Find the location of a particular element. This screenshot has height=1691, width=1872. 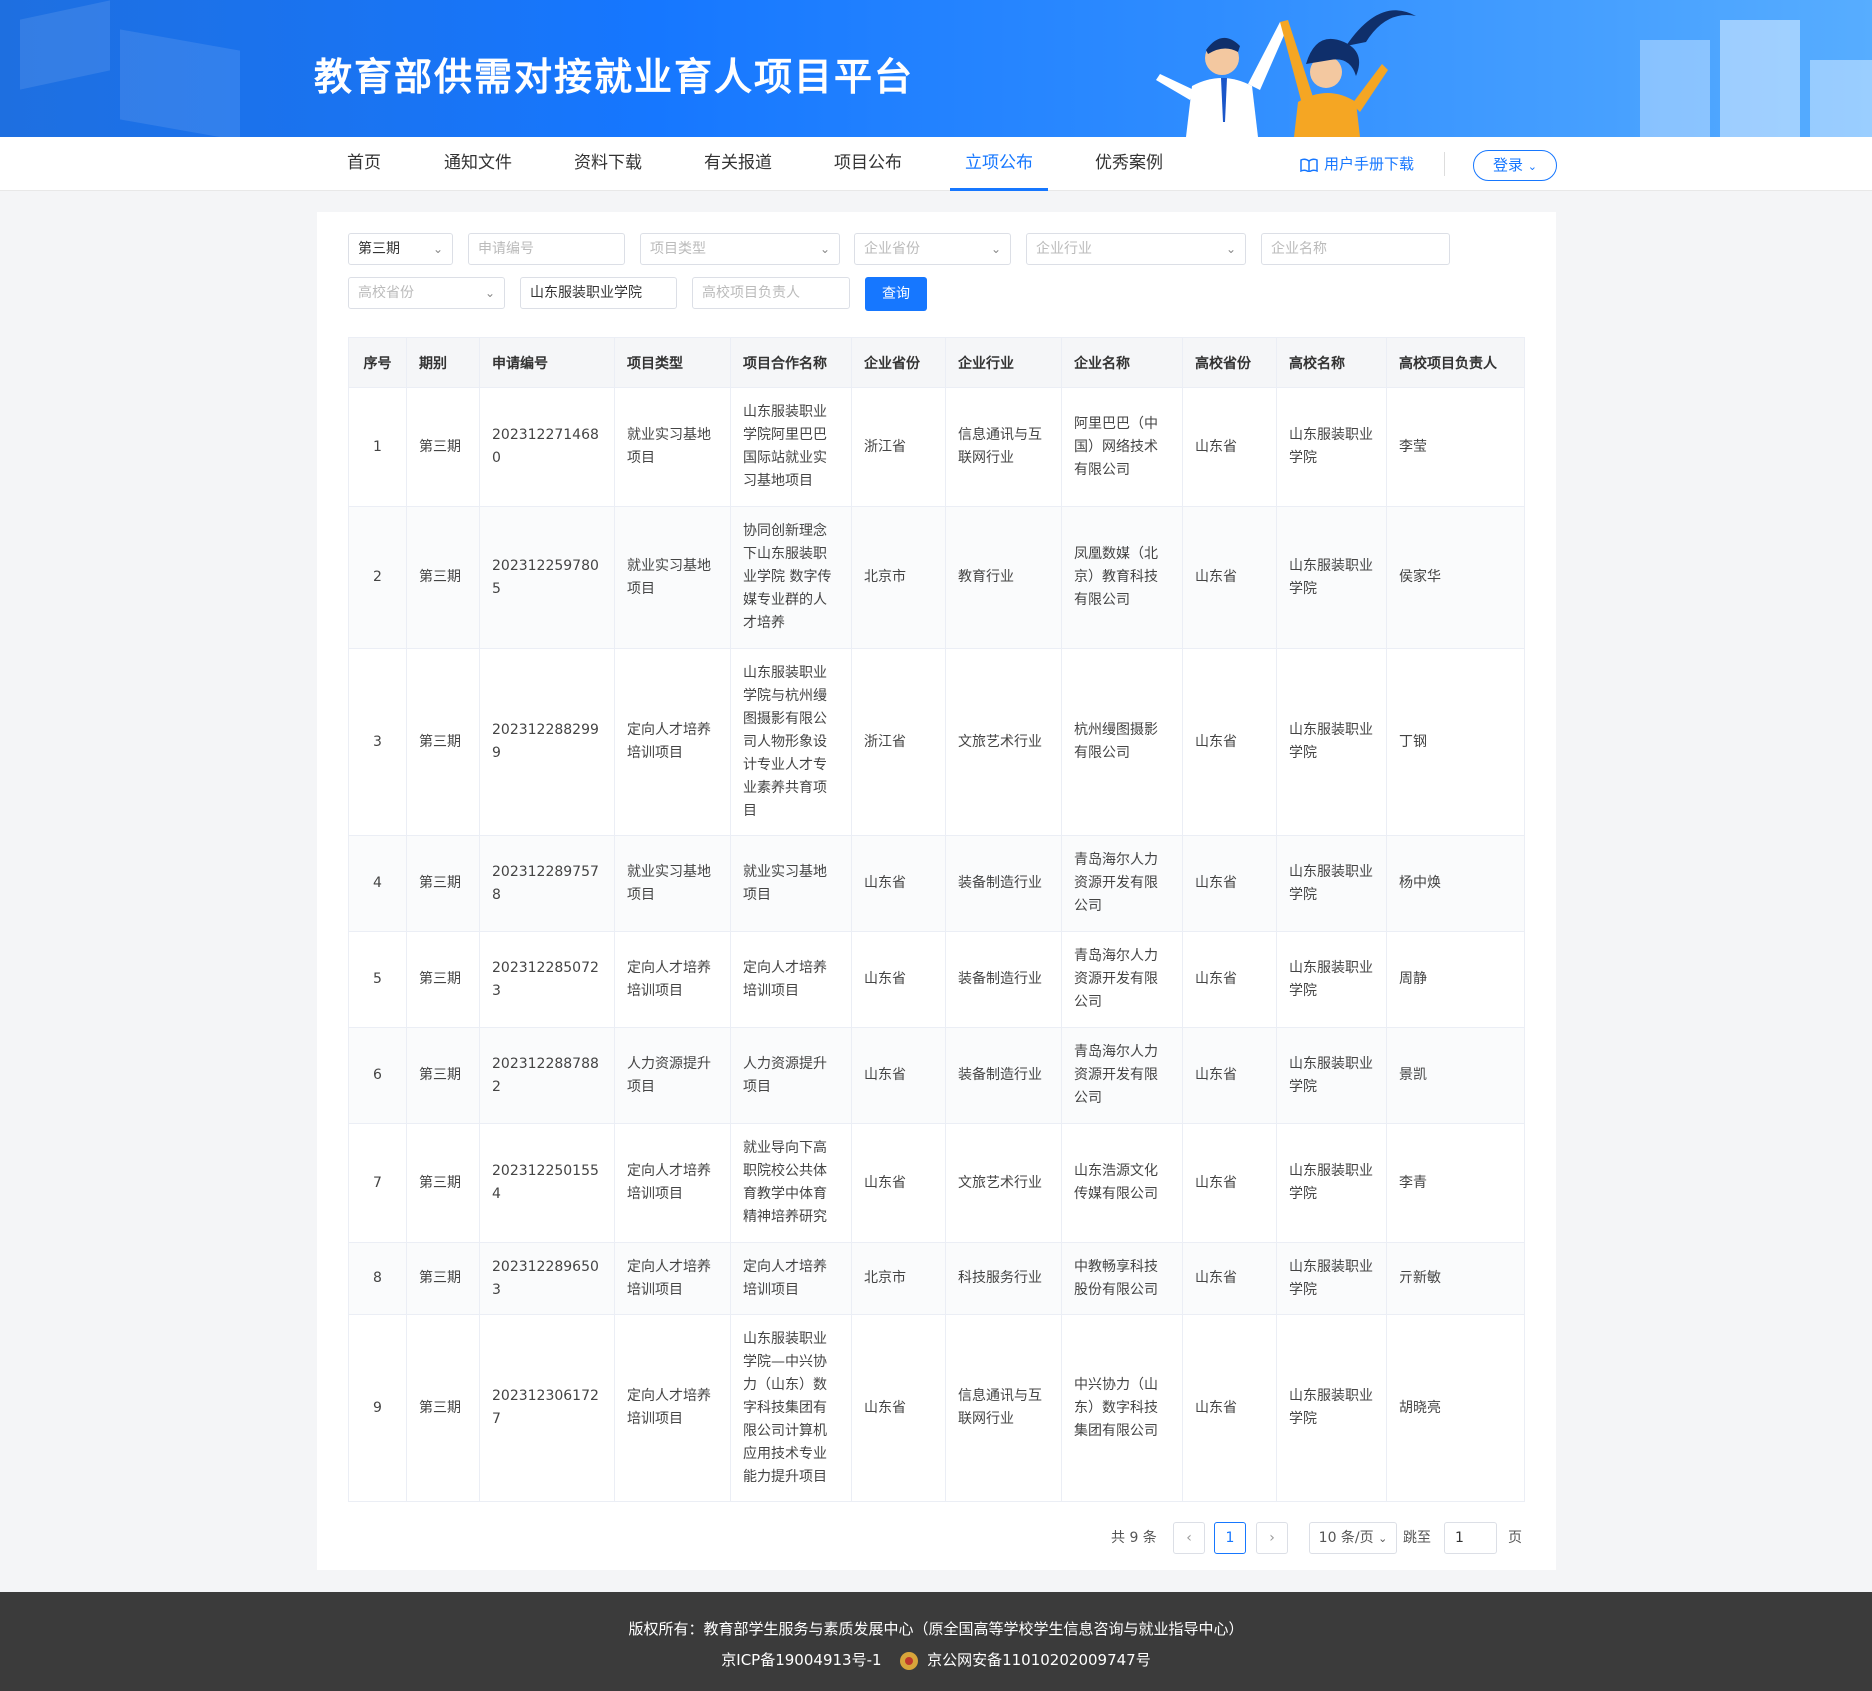

nav-item-home: 首页 is located at coordinates (364, 164).